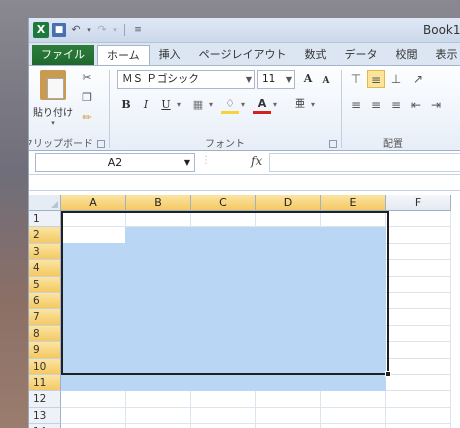 The height and width of the screenshot is (428, 460). Describe the element at coordinates (87, 78) in the screenshot. I see `cut-icon: ✂` at that location.